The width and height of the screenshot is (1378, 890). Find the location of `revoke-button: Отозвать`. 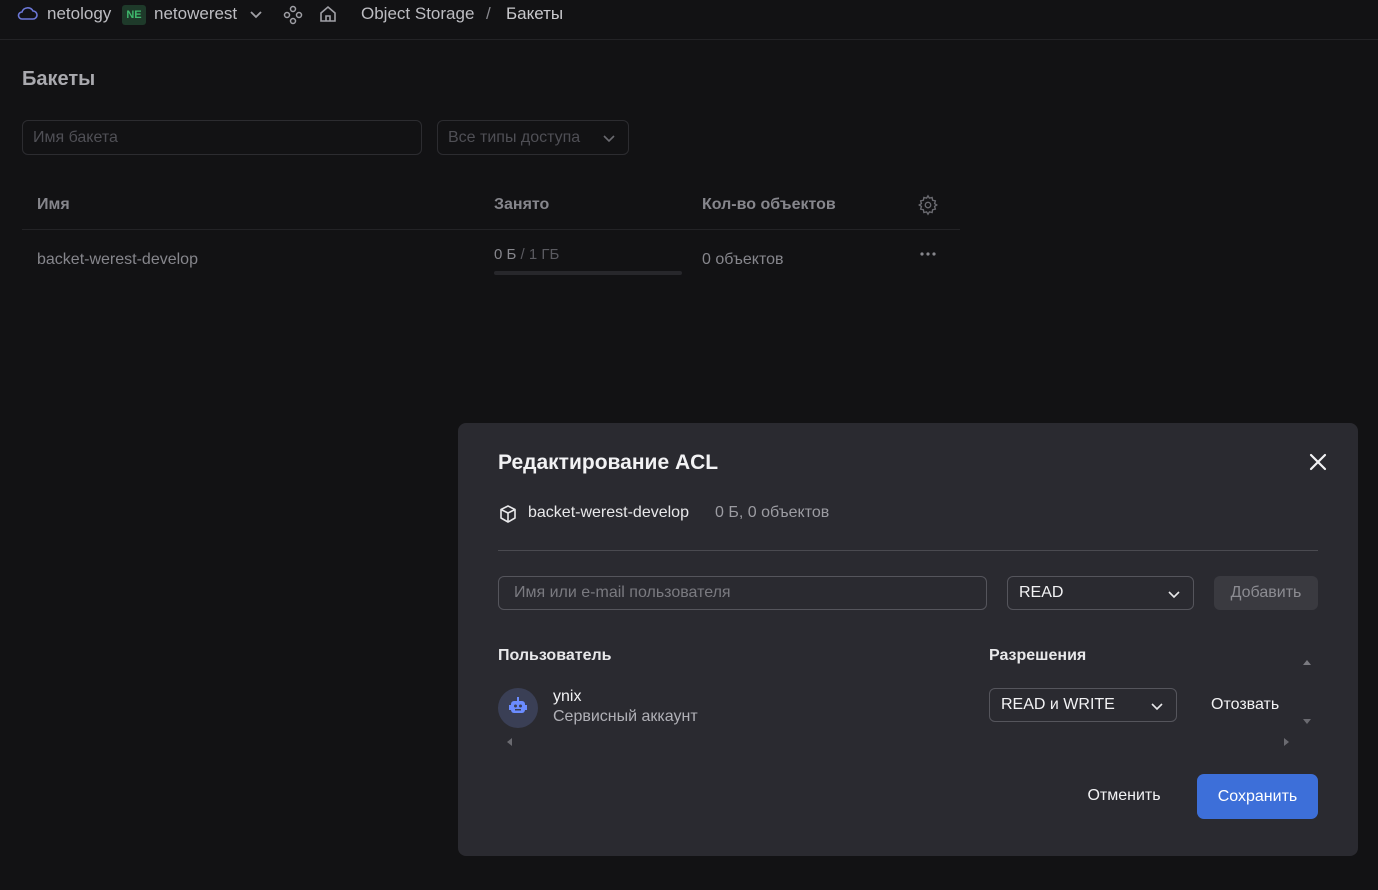

revoke-button: Отозвать is located at coordinates (1245, 705).